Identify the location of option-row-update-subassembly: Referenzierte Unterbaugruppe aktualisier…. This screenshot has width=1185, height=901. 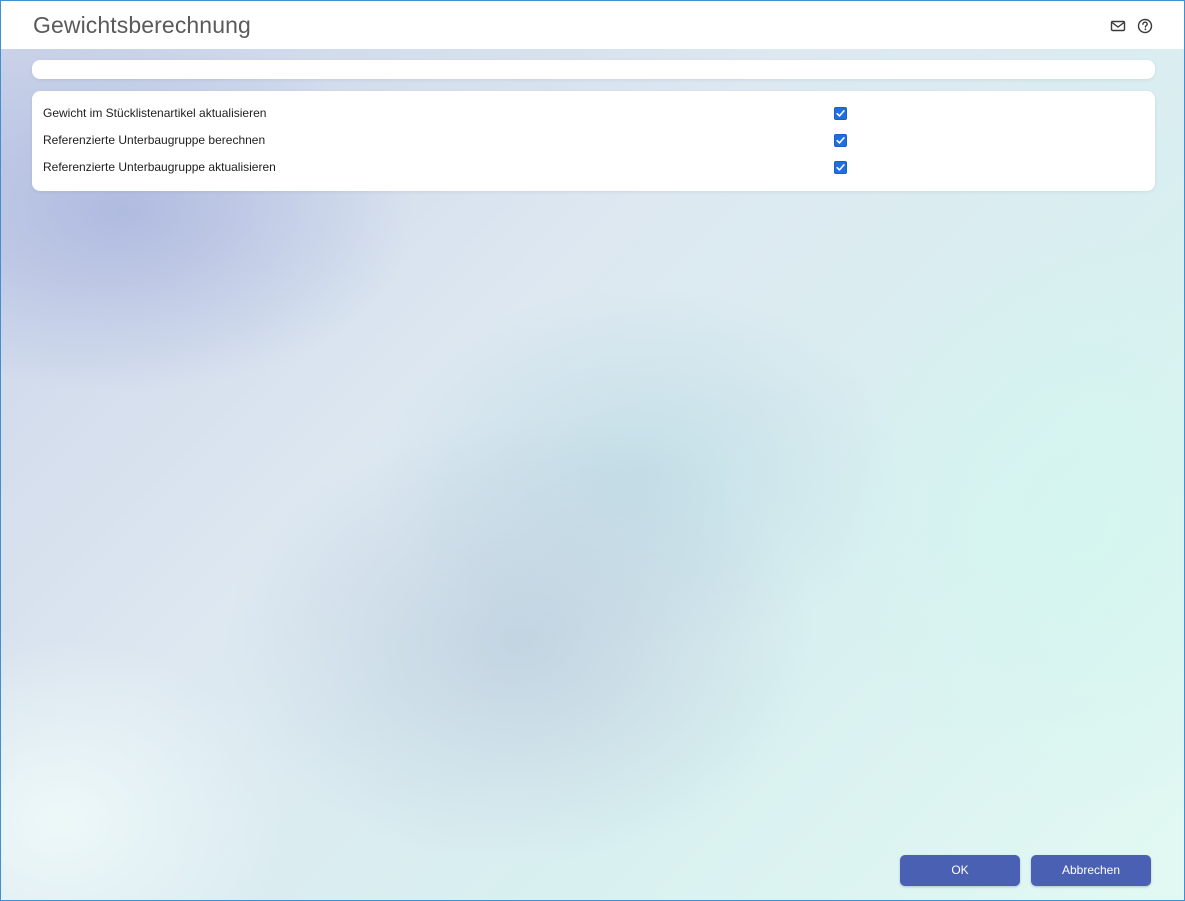
(593, 168).